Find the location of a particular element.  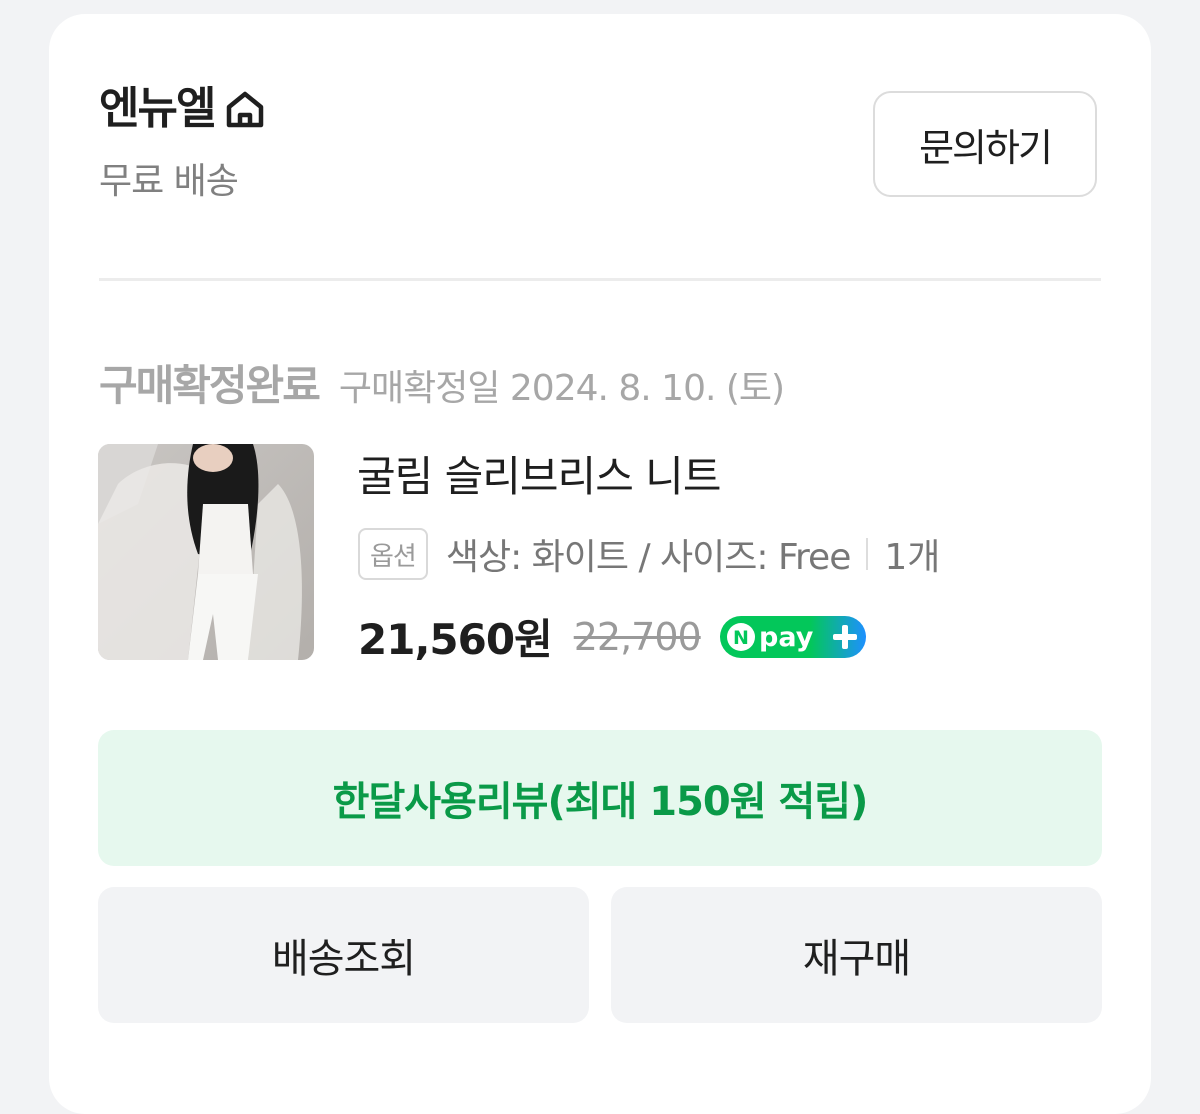

order-status-row: 구매확정완료 구매확정일 2024. 8. 10. (토) is located at coordinates (442, 382).